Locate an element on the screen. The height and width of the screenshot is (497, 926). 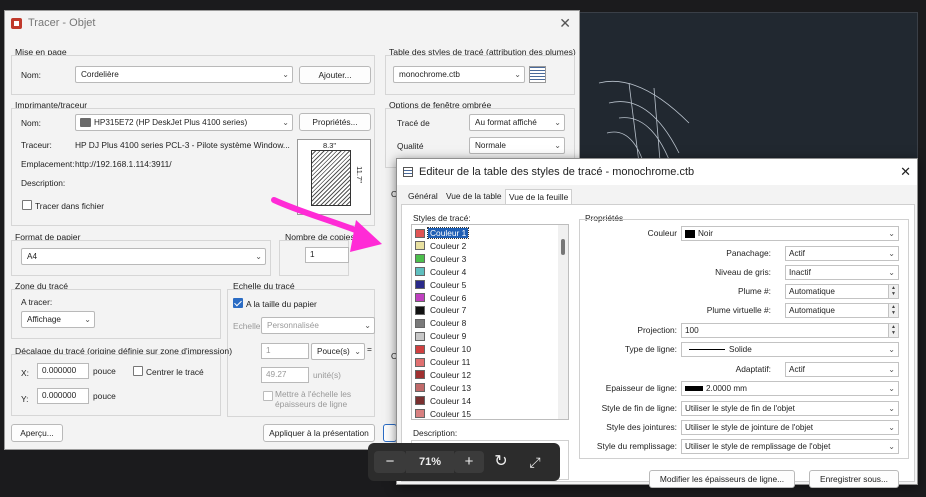
linetype-select: Solide ⌄ is located at coordinates (790, 349).